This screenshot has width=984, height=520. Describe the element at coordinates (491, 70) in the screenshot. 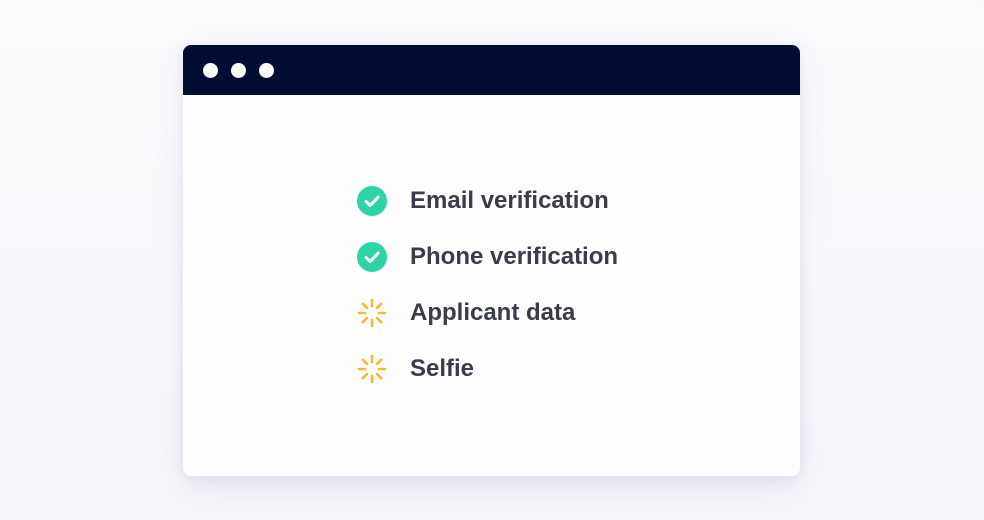

I see `window-titlebar` at that location.